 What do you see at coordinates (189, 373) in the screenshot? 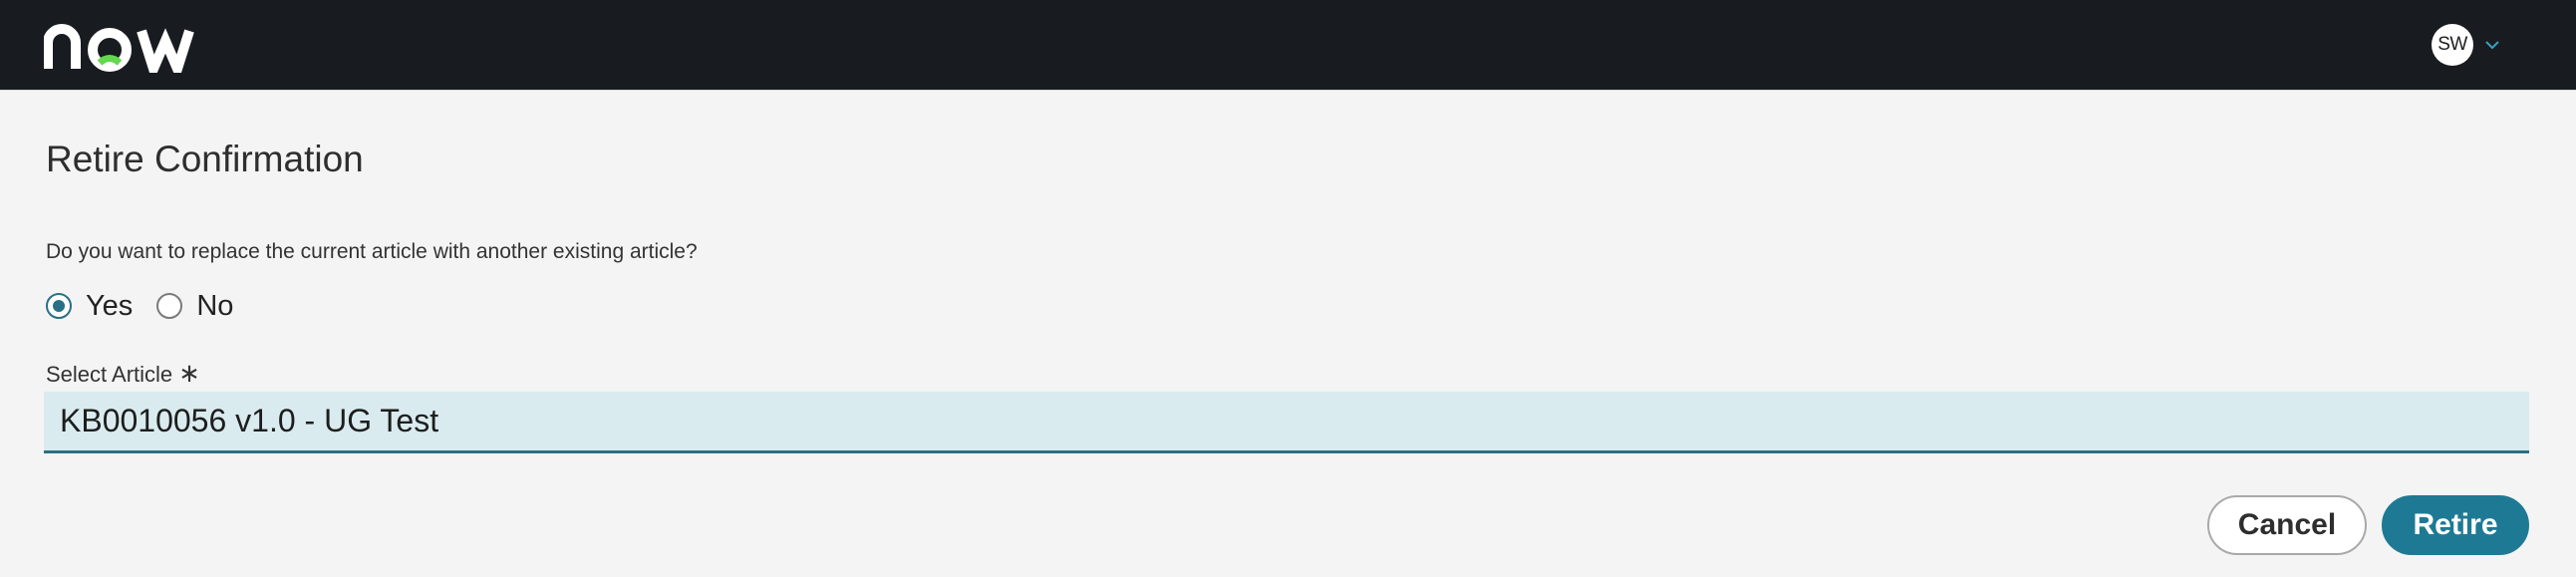
I see `required-marker: ∗` at bounding box center [189, 373].